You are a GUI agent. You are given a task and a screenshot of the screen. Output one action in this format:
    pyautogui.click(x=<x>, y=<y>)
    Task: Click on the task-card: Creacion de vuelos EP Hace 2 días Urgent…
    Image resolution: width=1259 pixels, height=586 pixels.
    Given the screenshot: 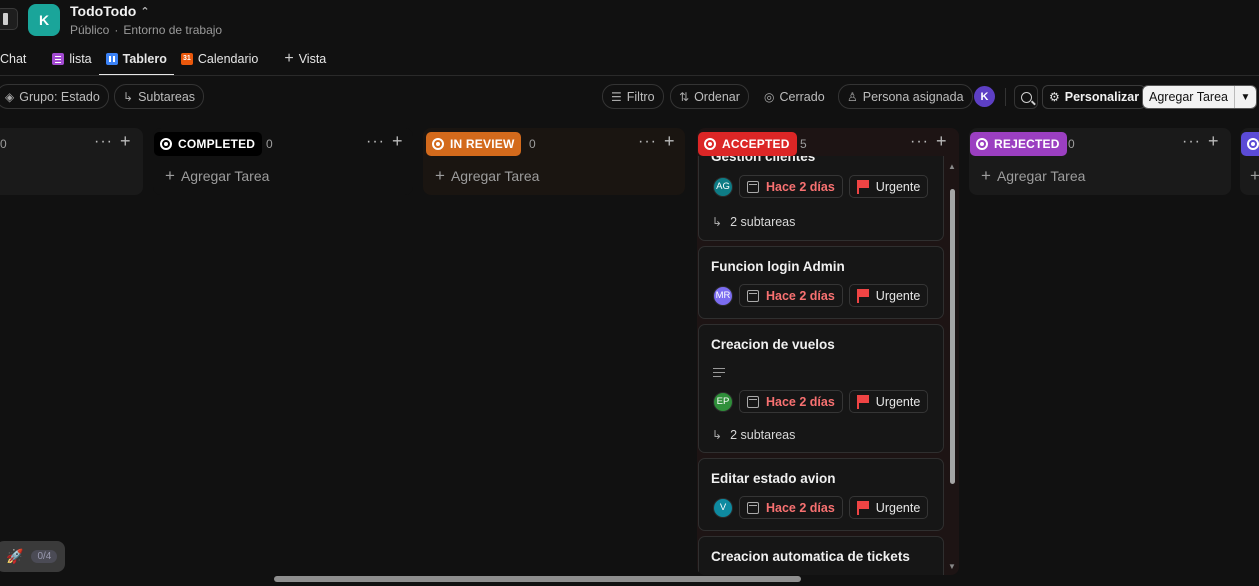 What is the action you would take?
    pyautogui.click(x=821, y=388)
    